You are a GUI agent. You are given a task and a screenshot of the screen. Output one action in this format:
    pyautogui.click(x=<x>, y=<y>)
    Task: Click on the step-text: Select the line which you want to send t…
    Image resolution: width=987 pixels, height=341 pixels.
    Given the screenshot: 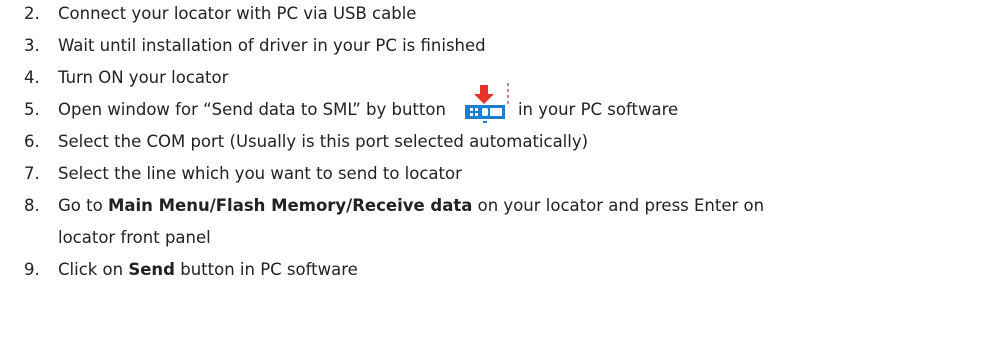 What is the action you would take?
    pyautogui.click(x=260, y=173)
    